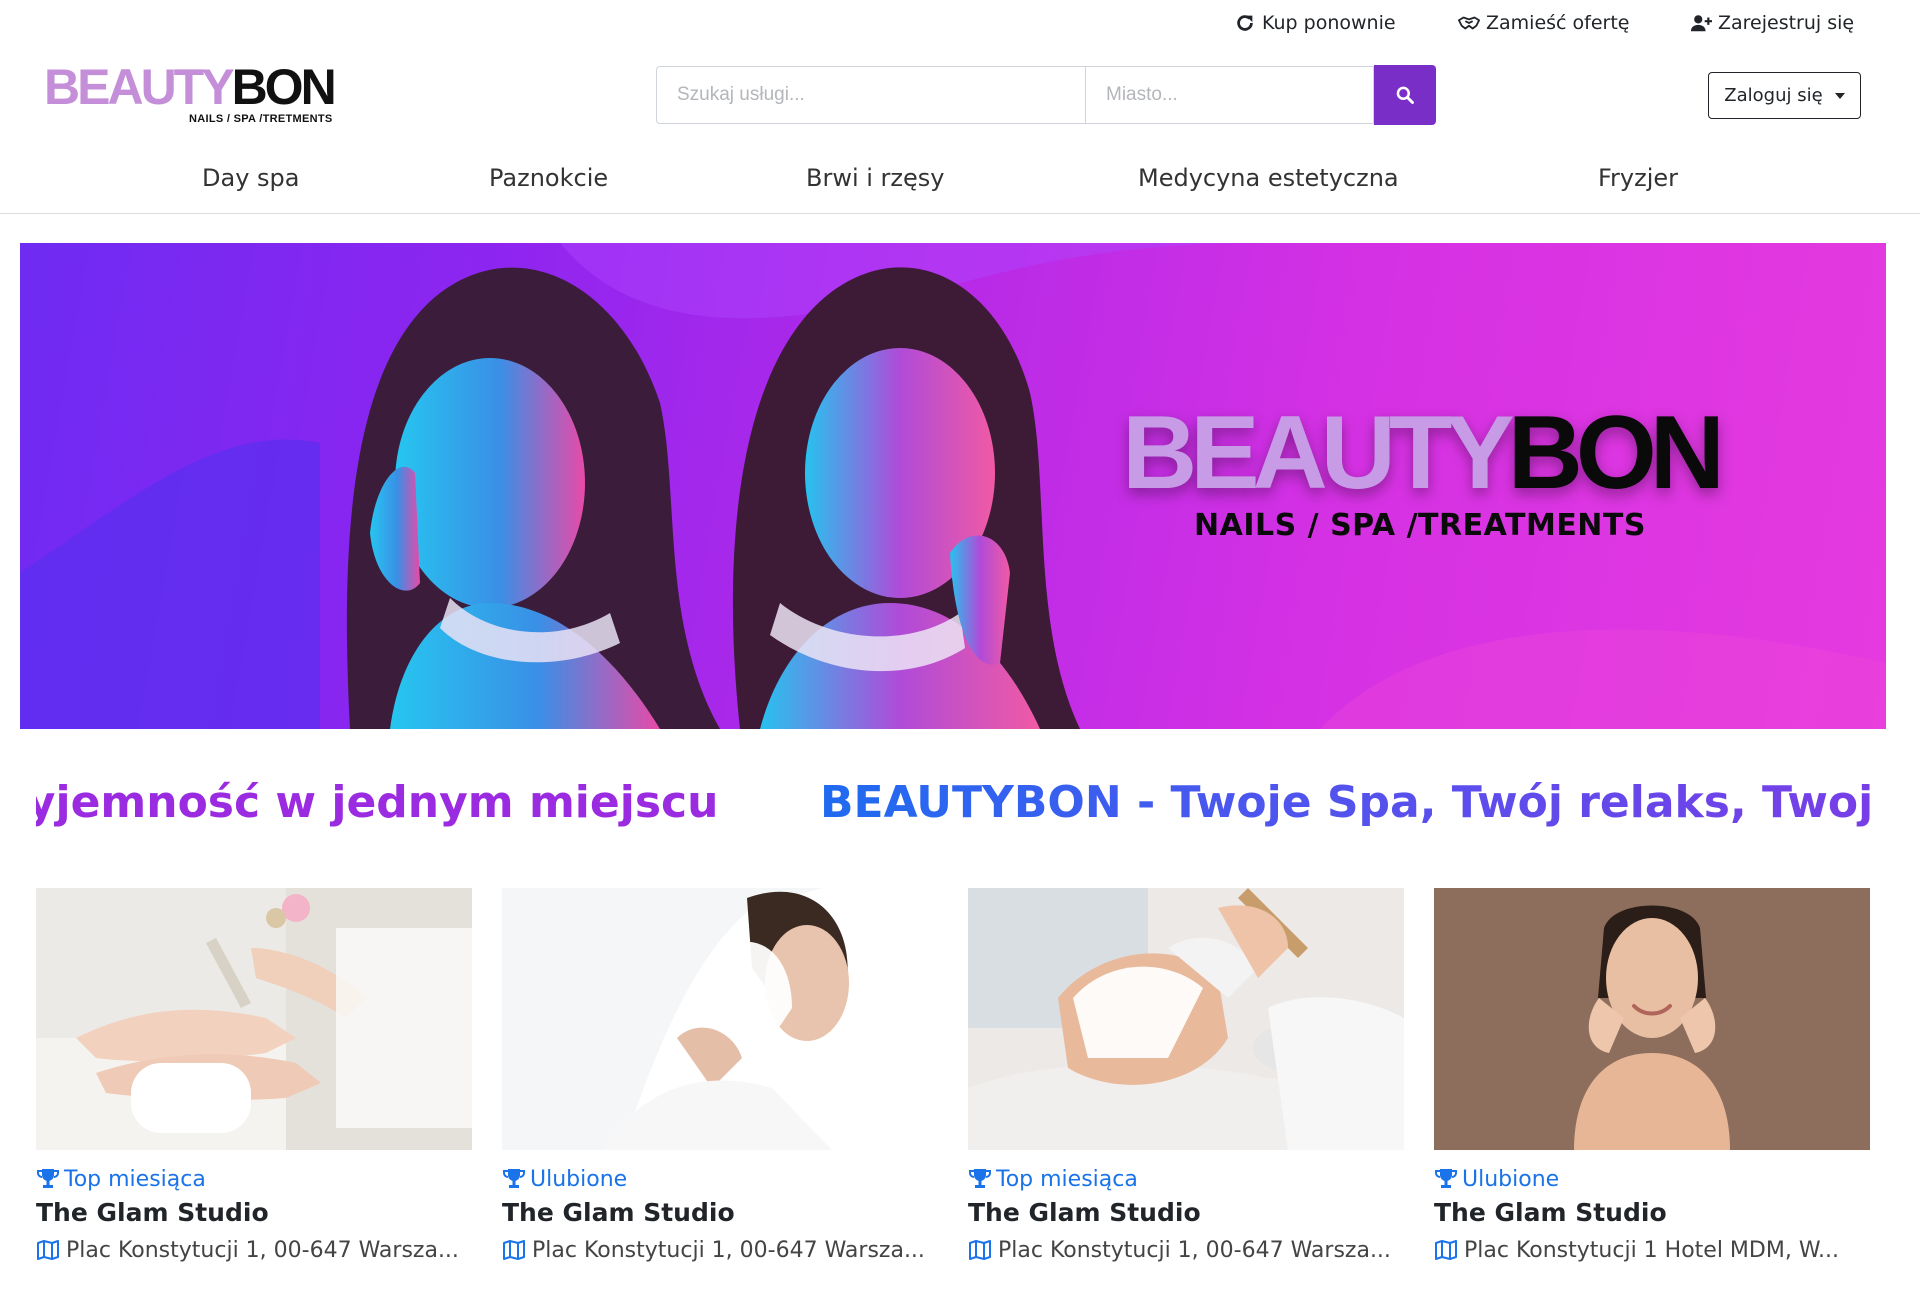  Describe the element at coordinates (250, 178) in the screenshot. I see `category-day-spa: Day spa` at that location.